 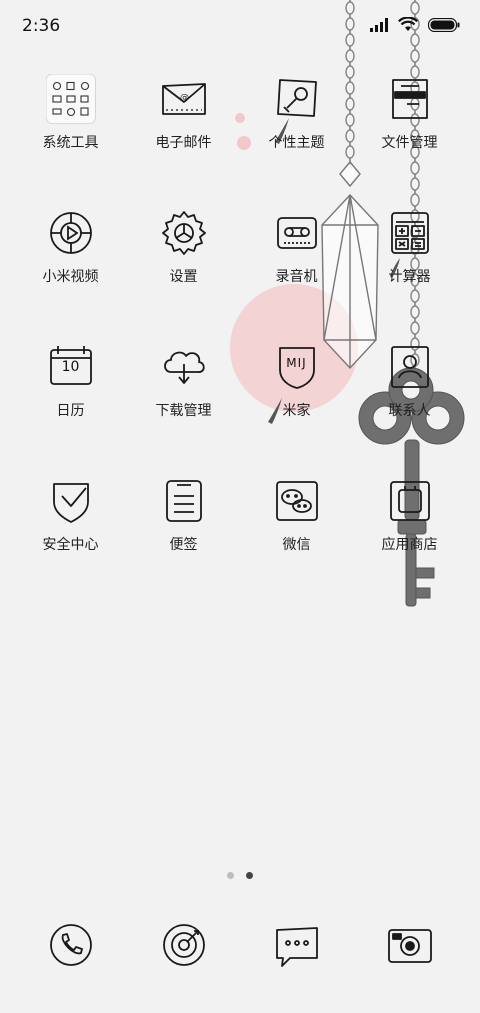 I want to click on dock-phone, so click(x=70, y=945).